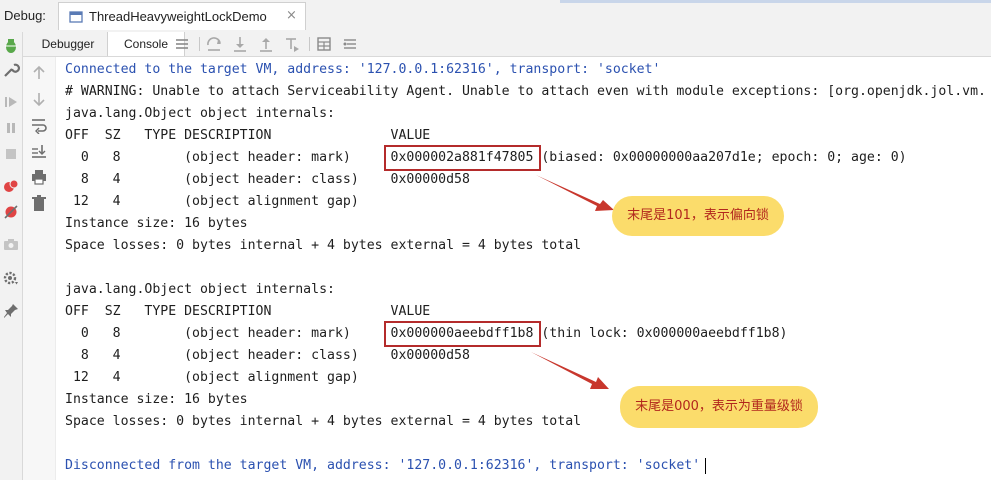  I want to click on annotation-callout-heavyweight: 末尾是000，表示为重量级锁, so click(719, 407).